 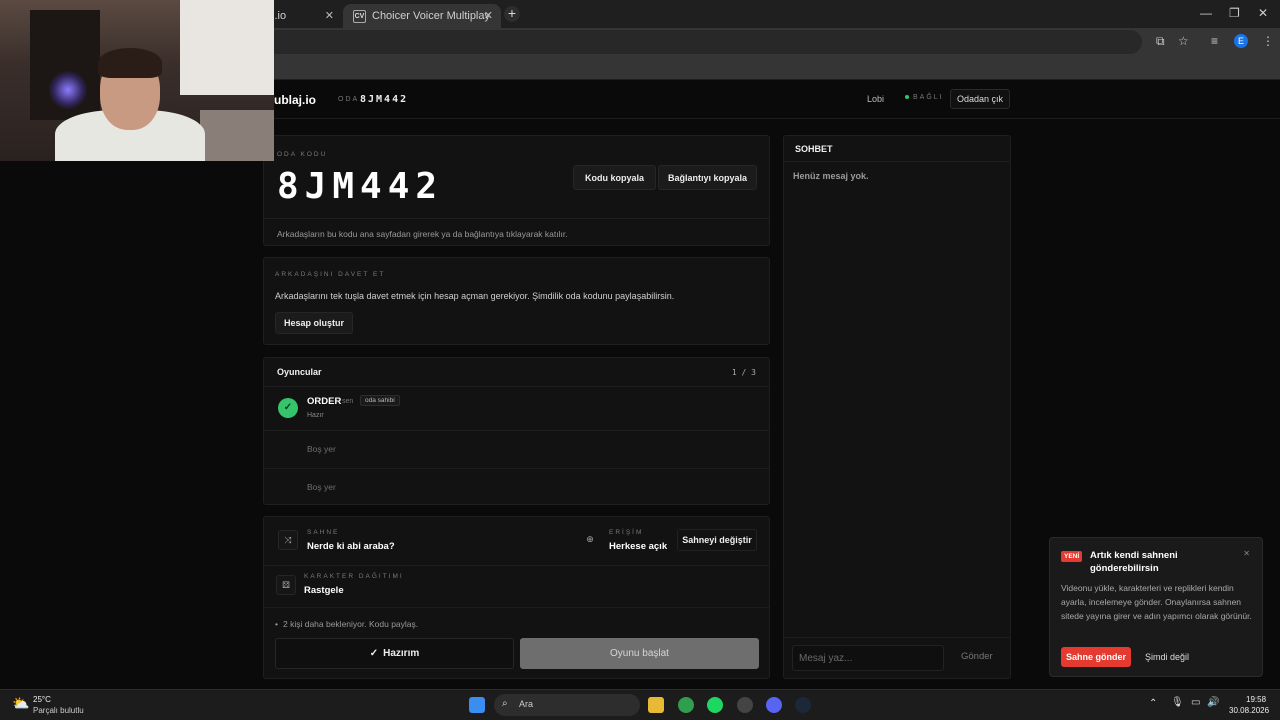 I want to click on submit-scene-button: Sahne gönder, so click(x=1096, y=657).